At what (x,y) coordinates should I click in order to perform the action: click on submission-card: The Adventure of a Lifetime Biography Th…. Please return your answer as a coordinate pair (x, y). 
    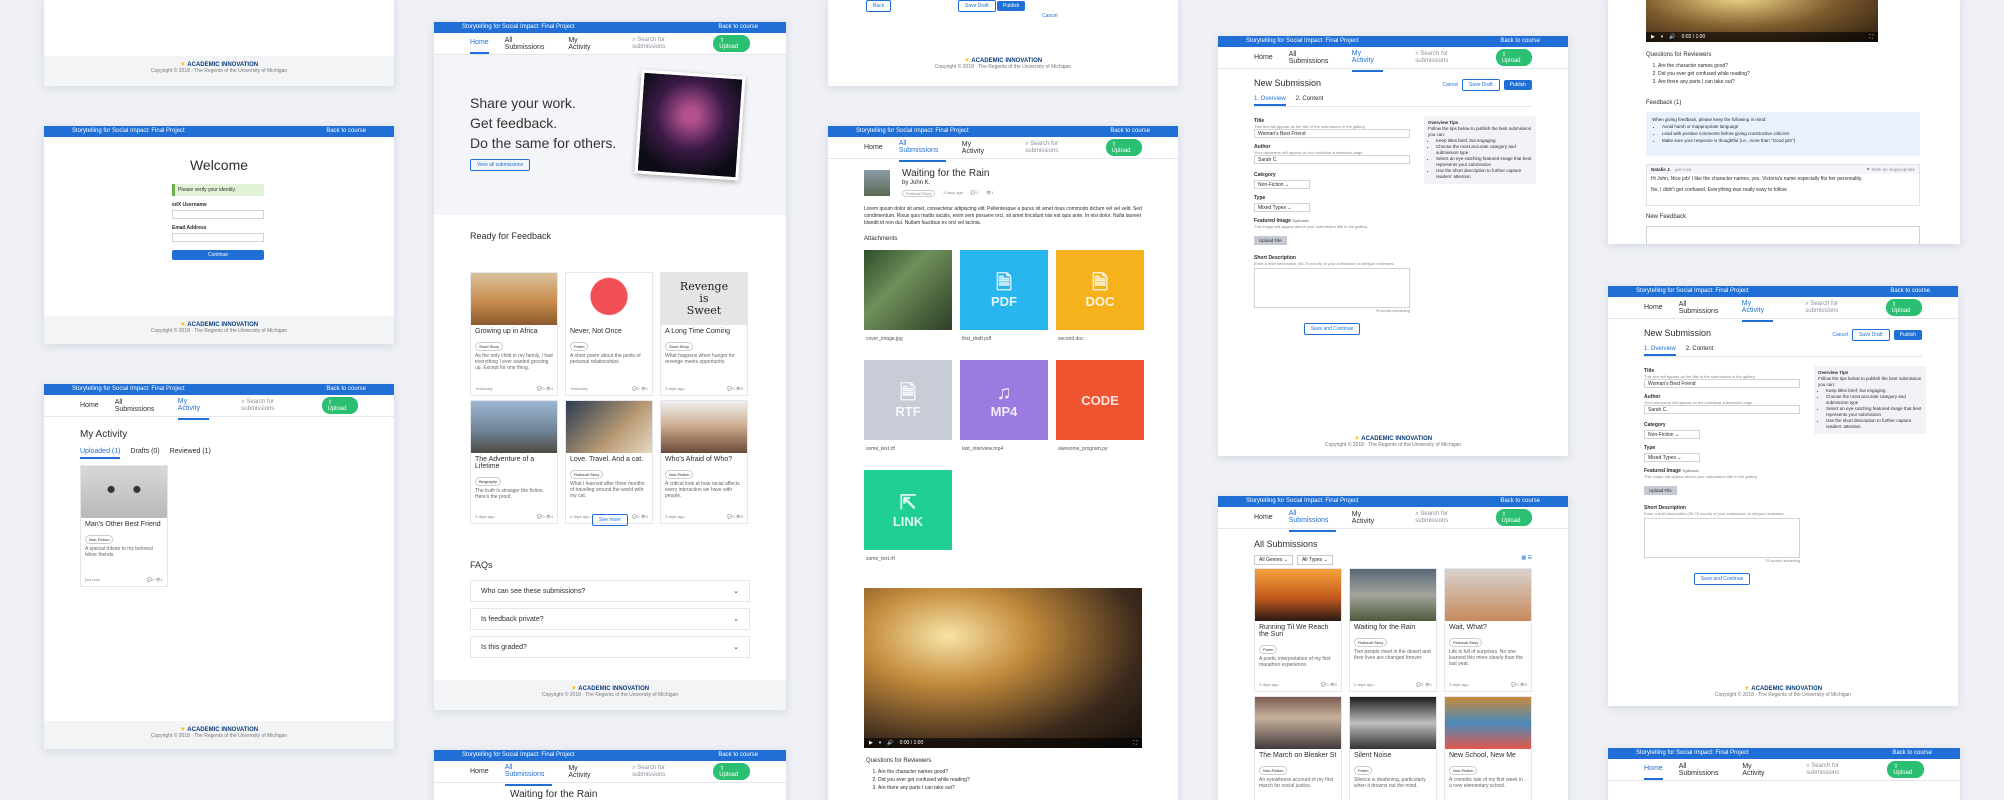
    Looking at the image, I should click on (514, 462).